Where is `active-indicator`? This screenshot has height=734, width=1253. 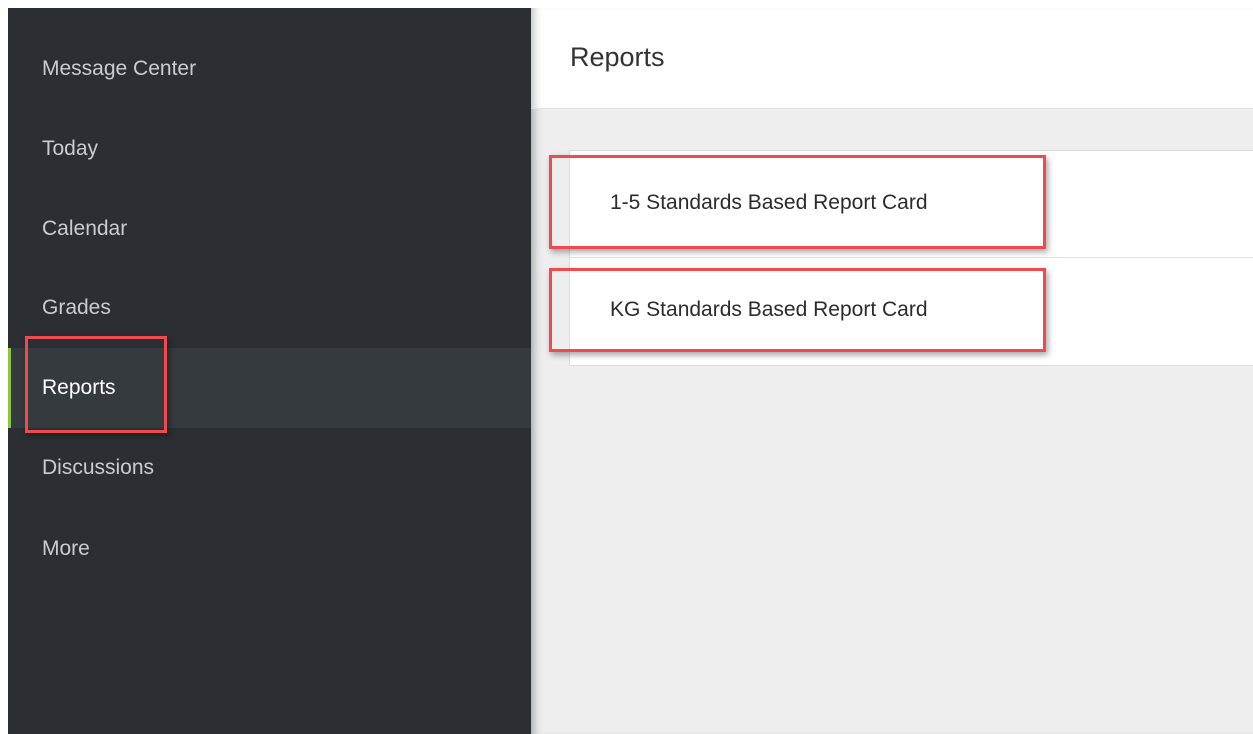
active-indicator is located at coordinates (9, 388).